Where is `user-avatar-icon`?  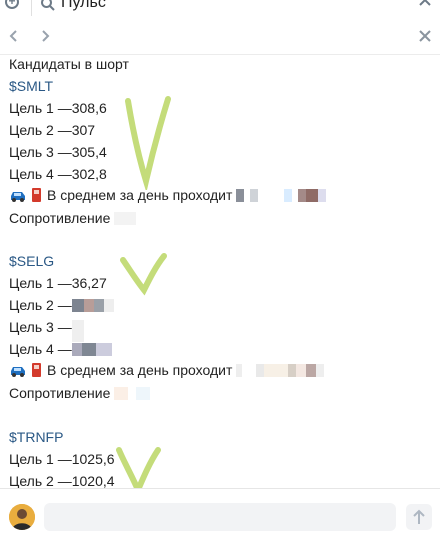
user-avatar-icon is located at coordinates (22, 517).